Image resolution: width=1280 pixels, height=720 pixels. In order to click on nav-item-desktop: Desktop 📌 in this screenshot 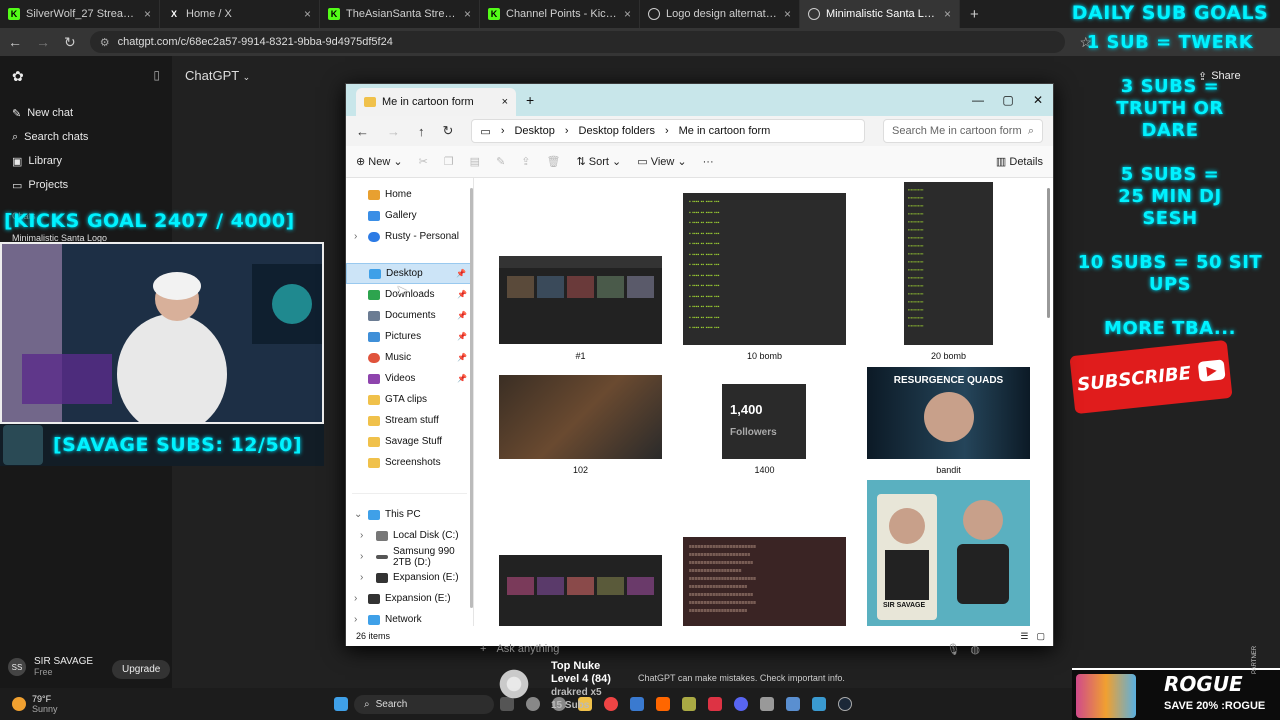, I will do `click(409, 273)`.